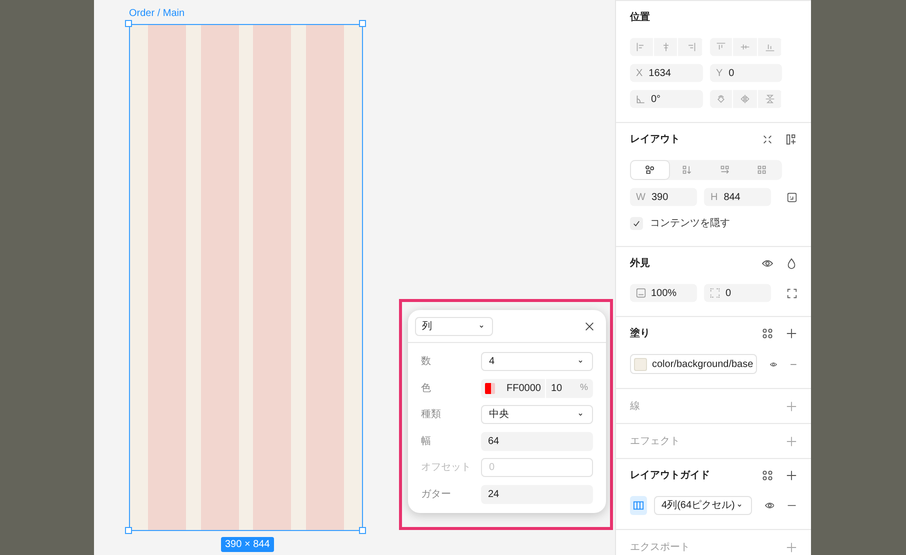  What do you see at coordinates (714, 197) in the screenshot?
I see `field-label: H` at bounding box center [714, 197].